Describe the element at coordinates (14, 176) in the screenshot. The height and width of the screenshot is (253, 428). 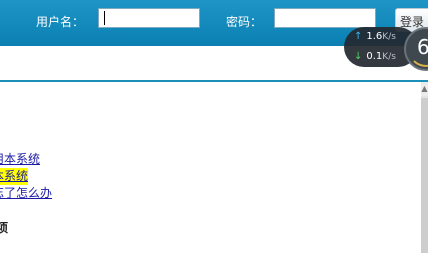
I see `help-link-this-system: 本系统` at that location.